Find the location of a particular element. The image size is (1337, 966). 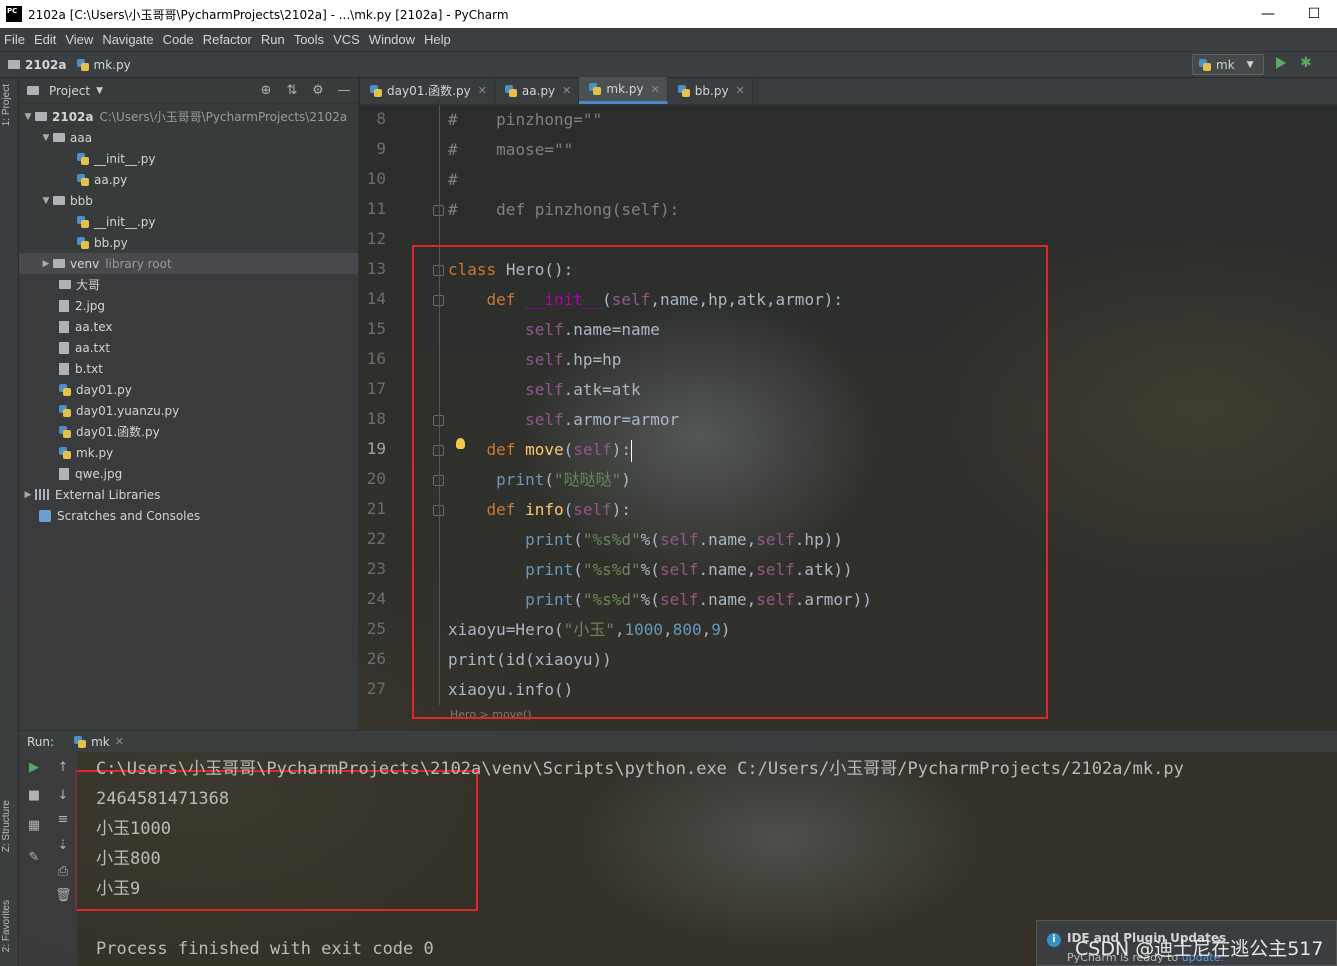

tree-item-external-libraries: ▶ External Libraries is located at coordinates (188, 494).